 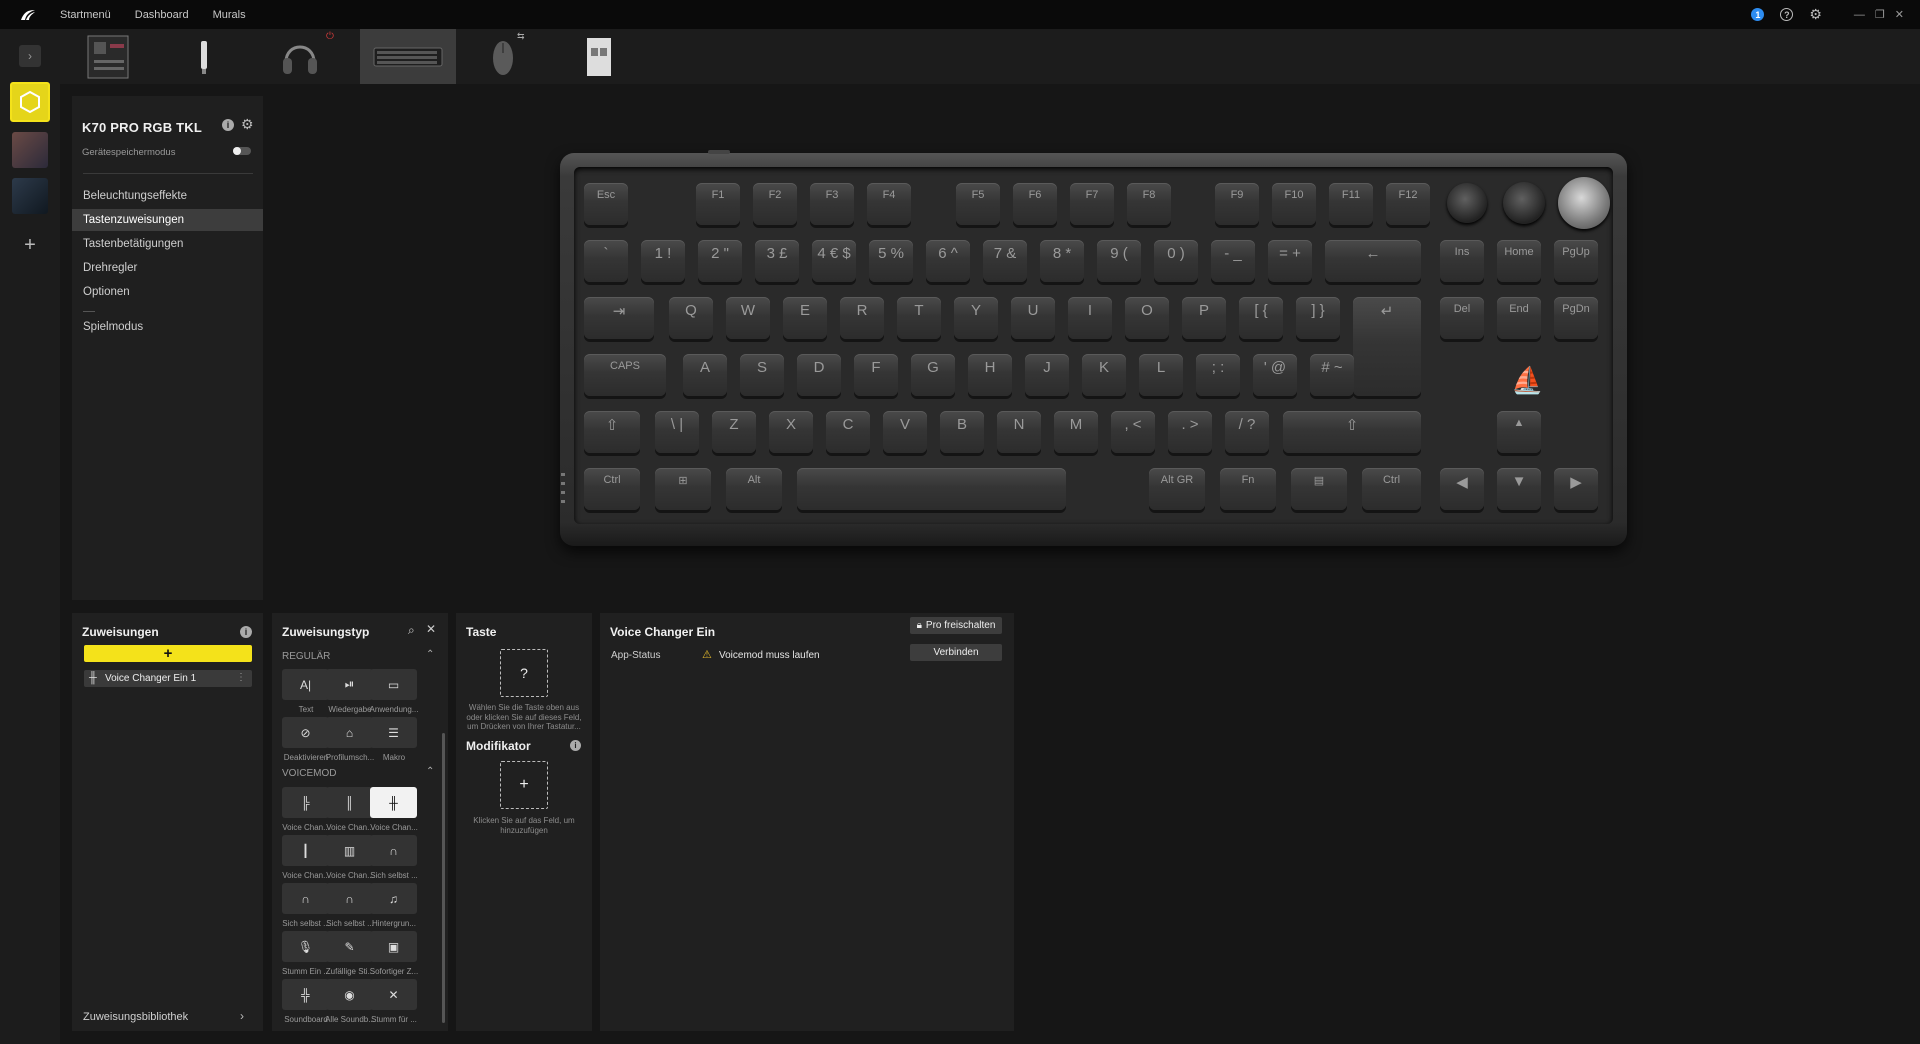 What do you see at coordinates (393, 994) in the screenshot?
I see `voicemod-14-tile: ✕` at bounding box center [393, 994].